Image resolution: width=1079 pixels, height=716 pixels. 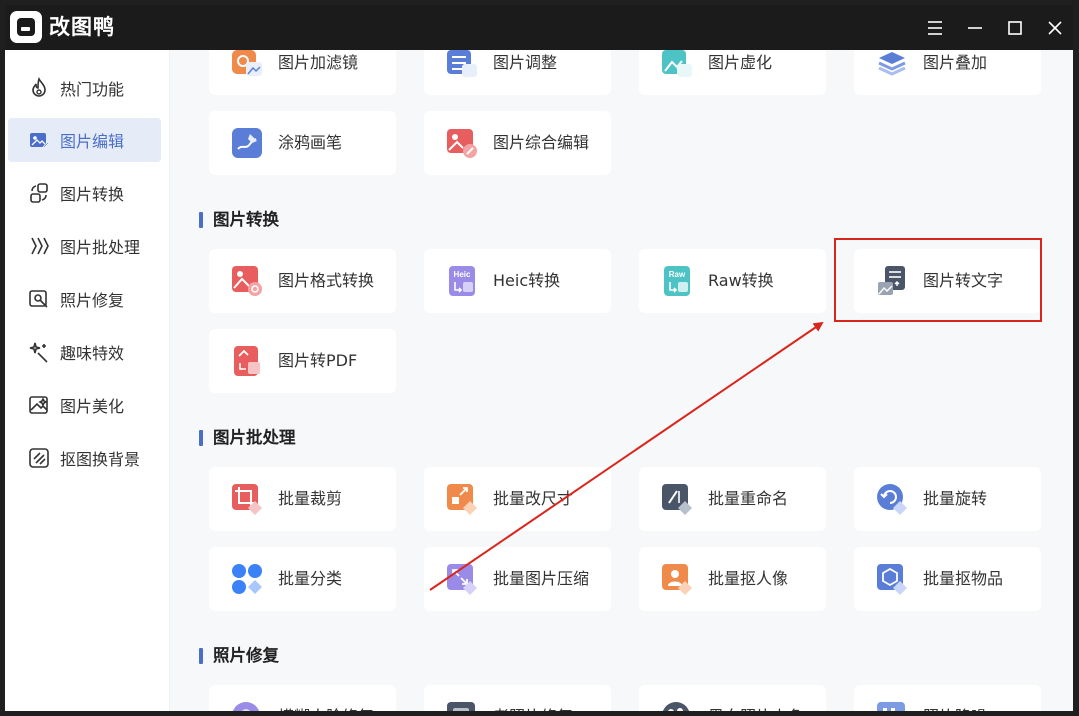 What do you see at coordinates (892, 65) in the screenshot?
I see `overlay-icon` at bounding box center [892, 65].